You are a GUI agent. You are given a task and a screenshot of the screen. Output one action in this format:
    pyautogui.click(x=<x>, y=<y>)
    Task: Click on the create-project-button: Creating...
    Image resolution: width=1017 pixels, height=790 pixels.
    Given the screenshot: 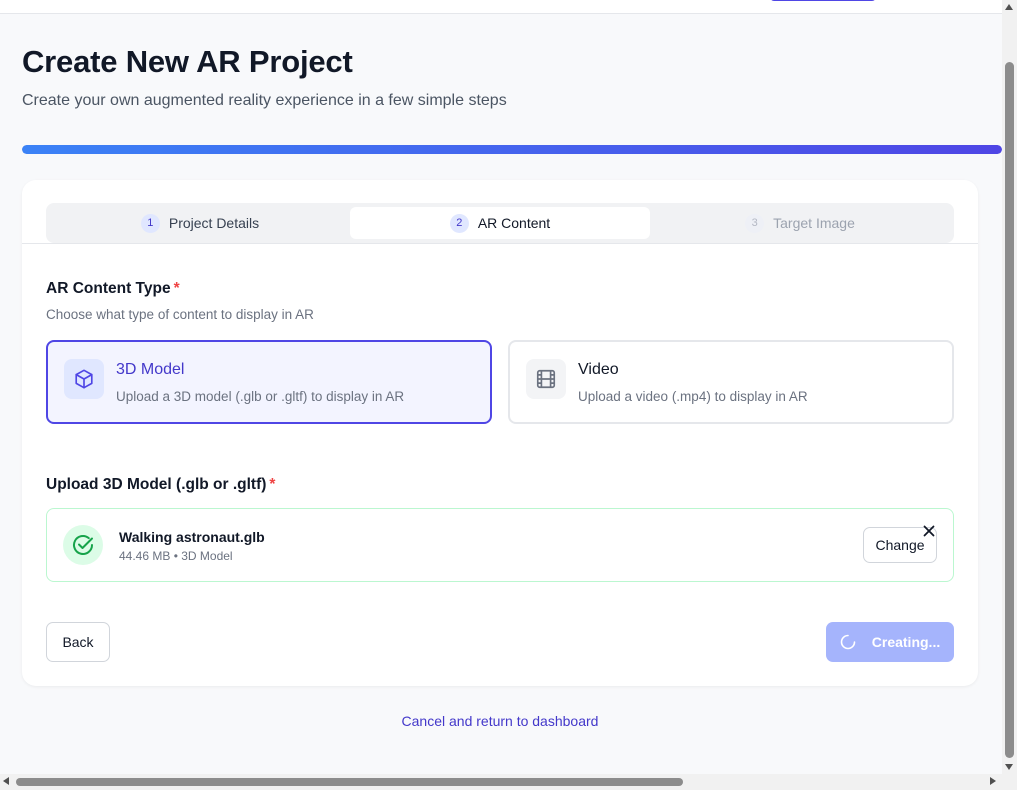 What is the action you would take?
    pyautogui.click(x=890, y=642)
    